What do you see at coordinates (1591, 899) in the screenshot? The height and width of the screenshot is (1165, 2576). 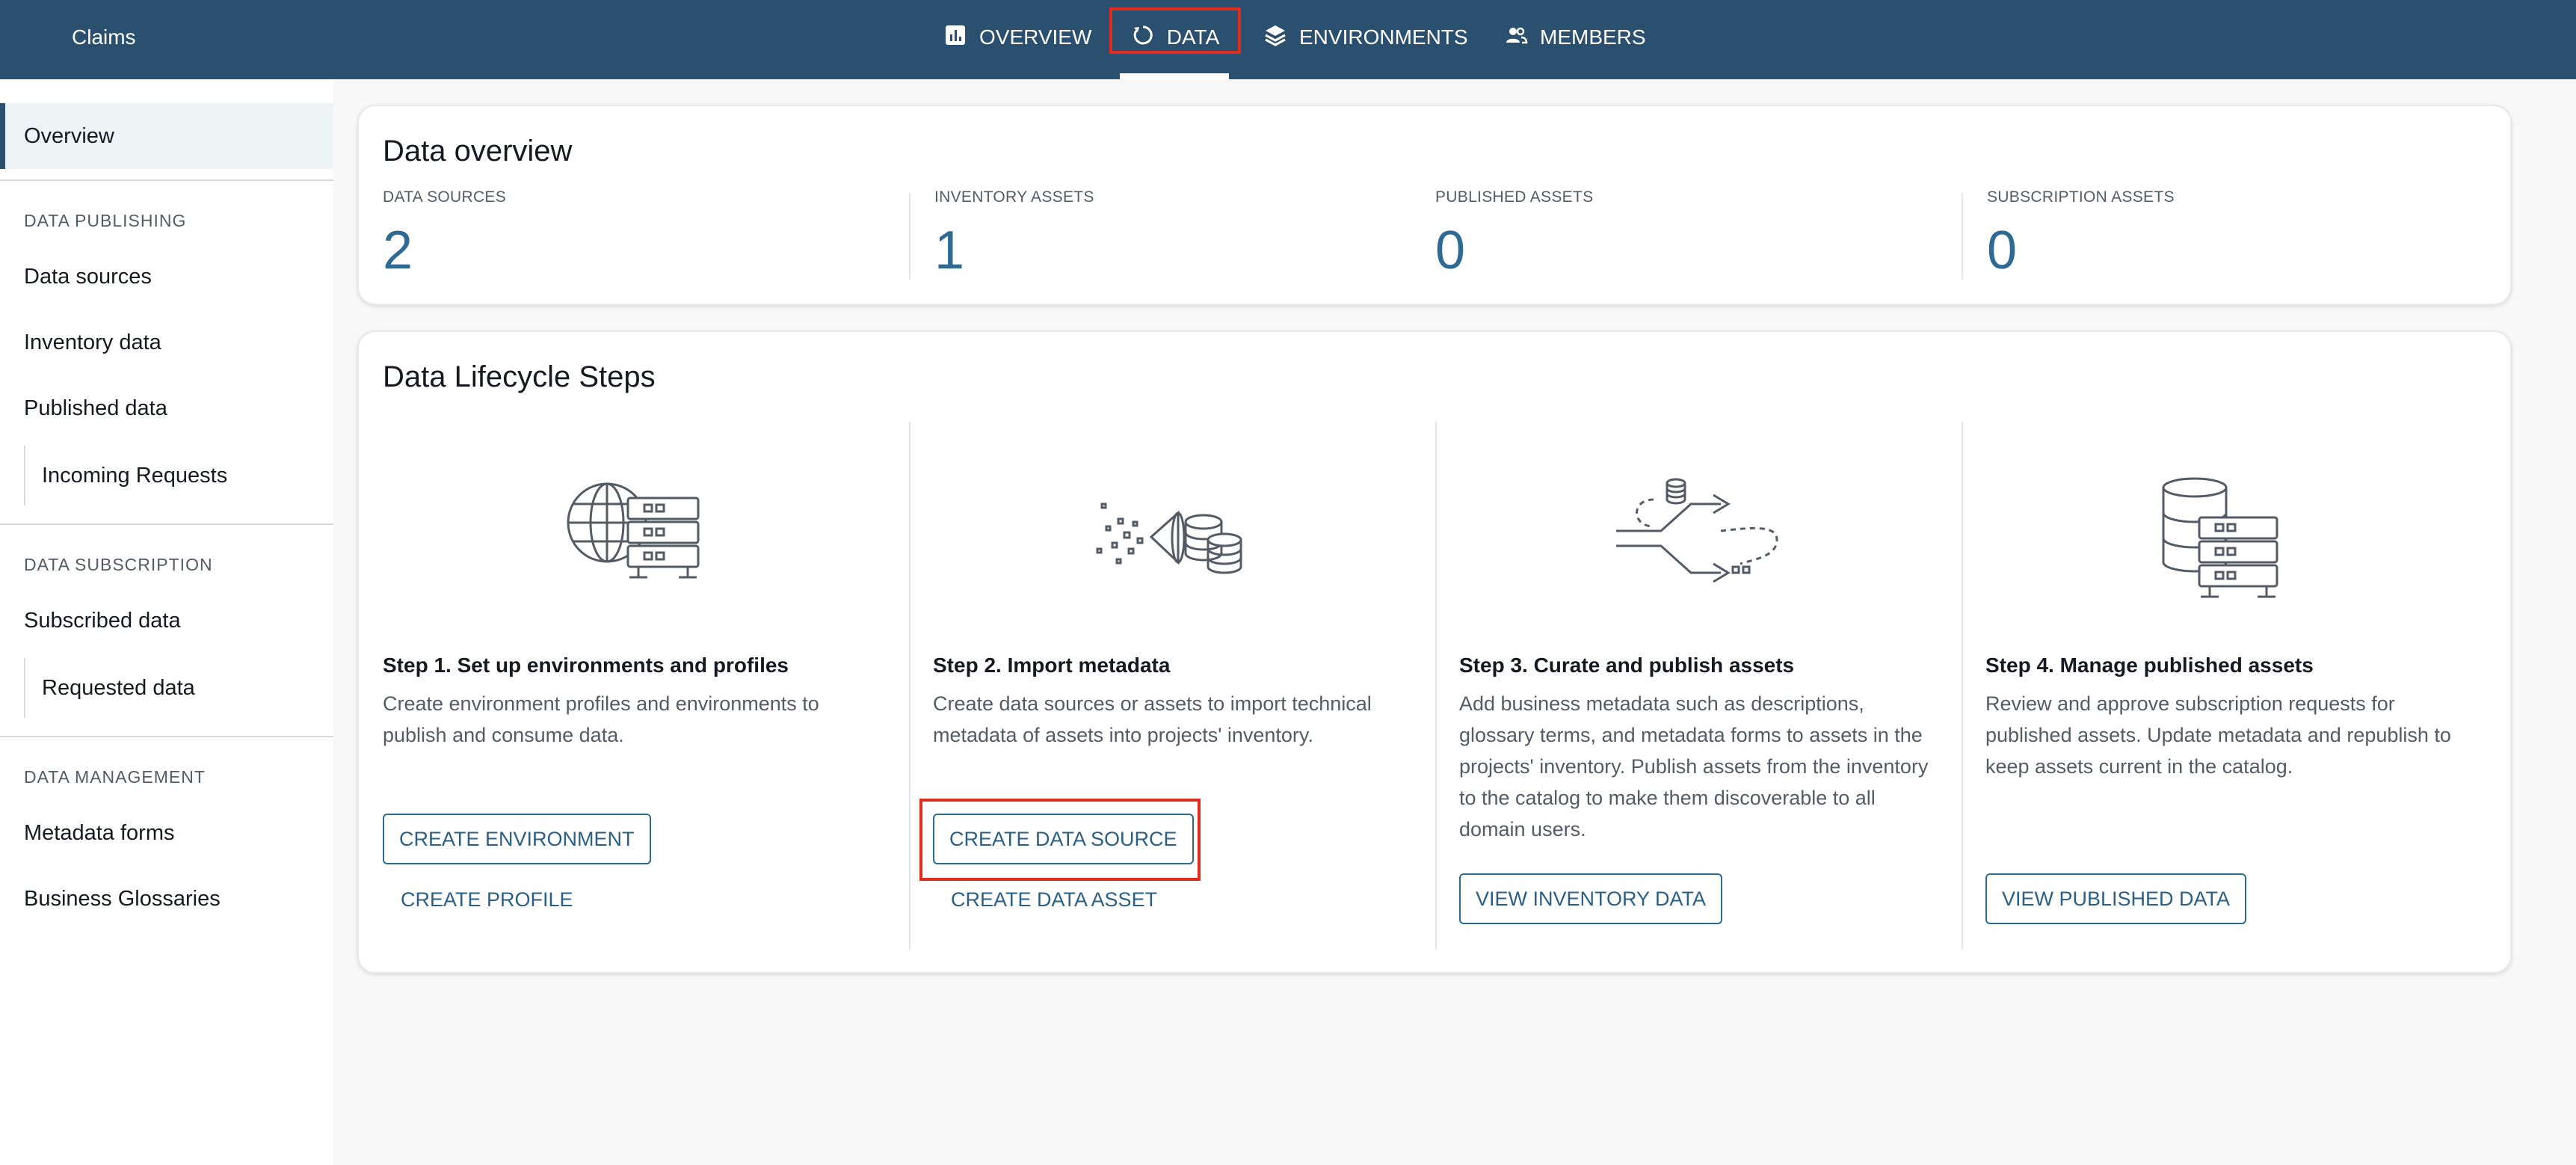 I see `view-inventory-data-button: VIEW INVENTORY DATA` at bounding box center [1591, 899].